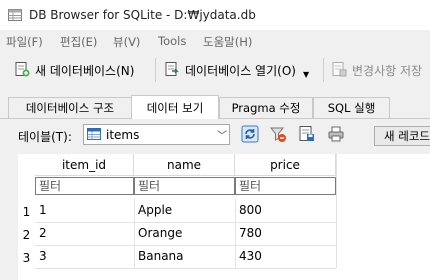 This screenshot has width=430, height=280. What do you see at coordinates (240, 70) in the screenshot?
I see `open-database-label: 데이터베이스 열기(O)` at bounding box center [240, 70].